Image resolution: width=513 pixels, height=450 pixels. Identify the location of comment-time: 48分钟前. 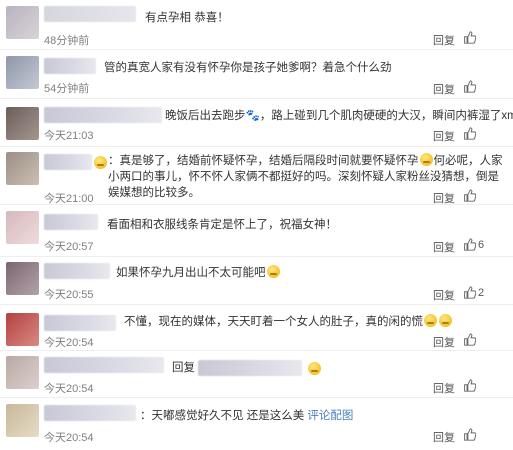
(67, 41).